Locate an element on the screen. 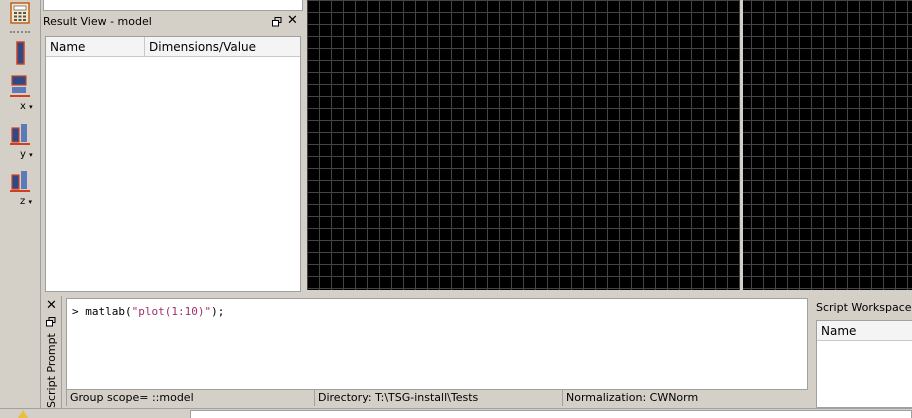 This screenshot has width=912, height=418. z-axis-label: z is located at coordinates (23, 201).